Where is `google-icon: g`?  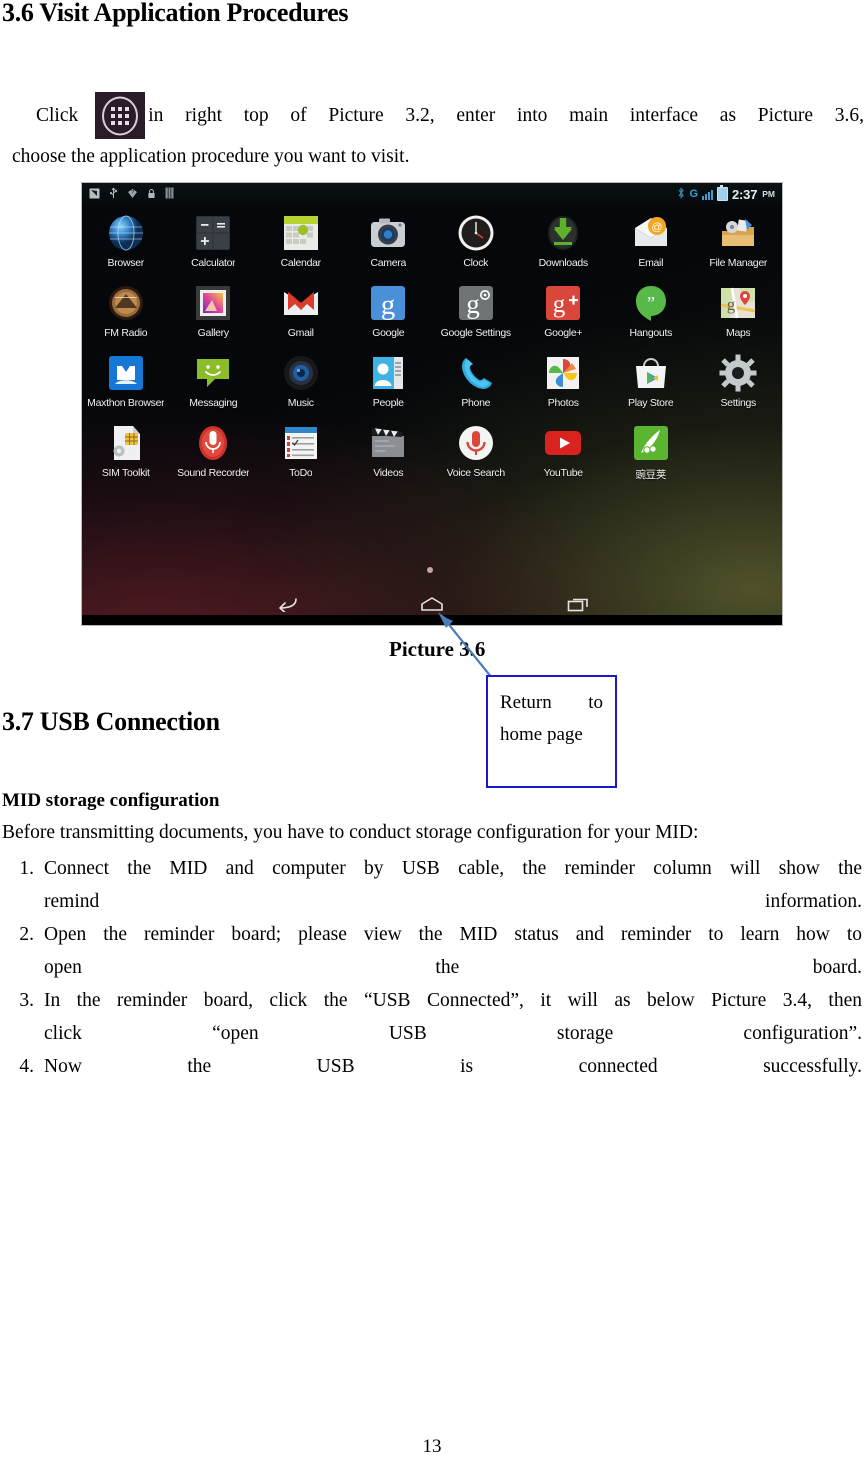
google-icon: g is located at coordinates (388, 303).